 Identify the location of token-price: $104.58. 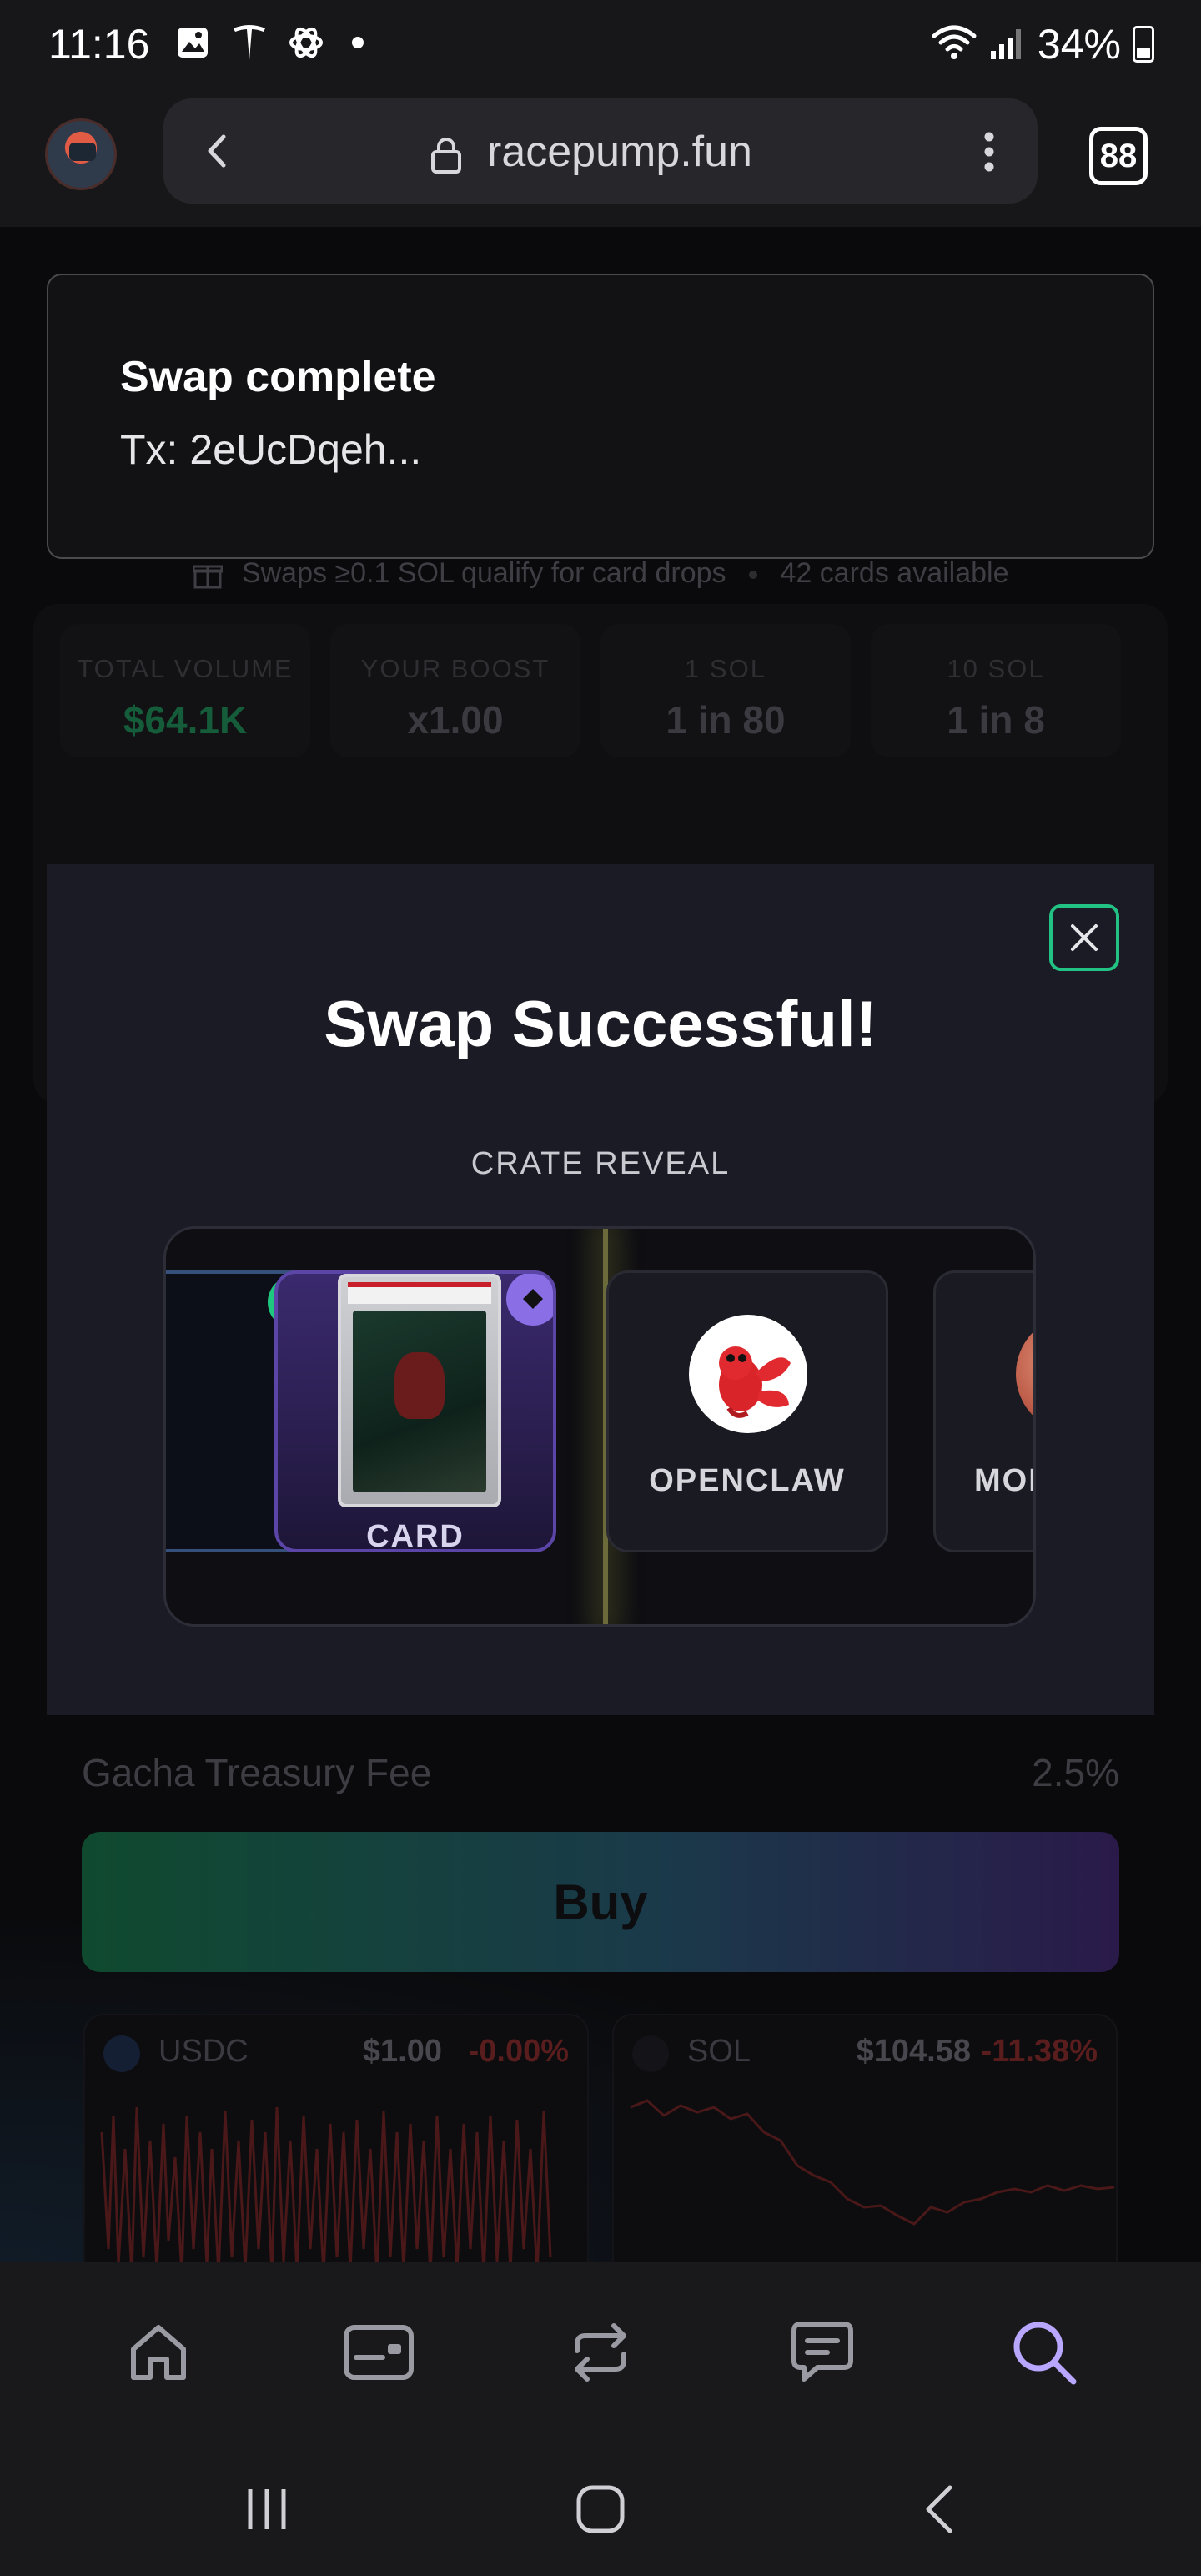
(914, 2051).